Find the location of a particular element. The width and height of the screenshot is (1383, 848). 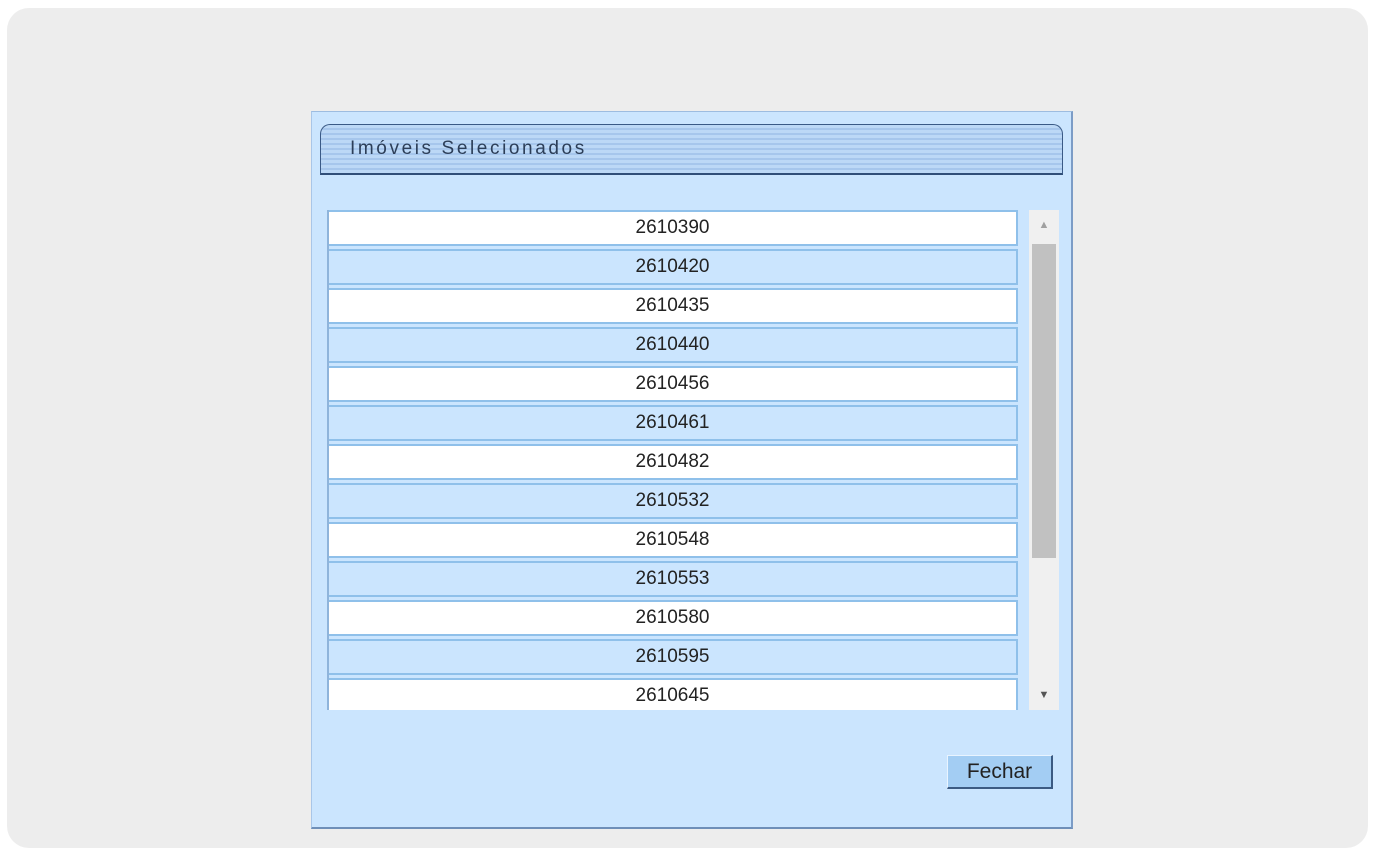

close-button: Fechar is located at coordinates (1000, 772).